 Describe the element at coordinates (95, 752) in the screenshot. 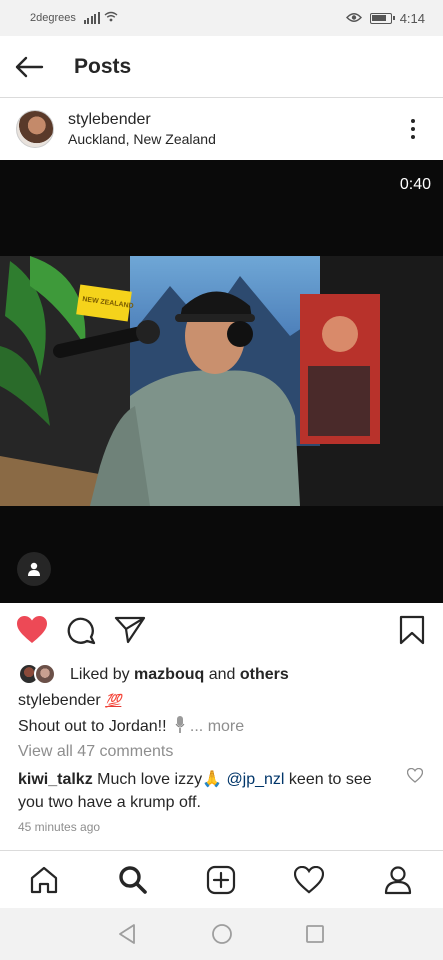

I see `view-all-comments-link: View all 47 comments` at that location.